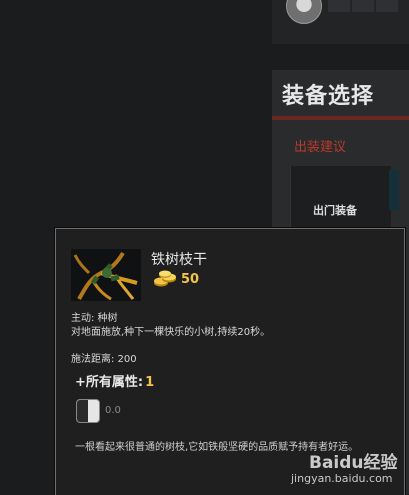 Image resolution: width=409 pixels, height=495 pixels. Describe the element at coordinates (109, 382) in the screenshot. I see `attribute-label: +所有属性:` at that location.